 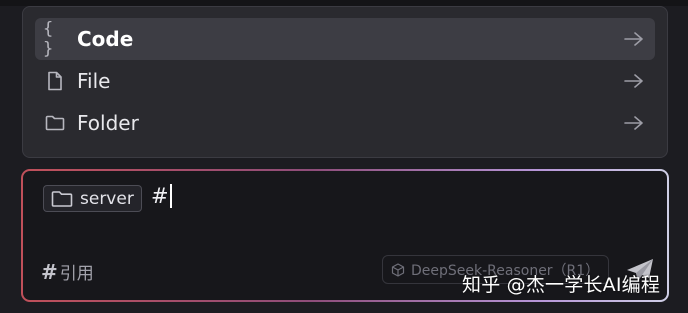 I want to click on typed-text-value: #, so click(x=160, y=196).